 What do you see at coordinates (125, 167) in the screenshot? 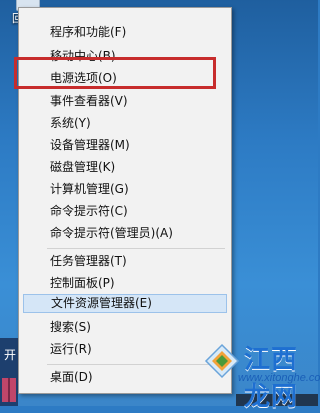
I see `menu-item-disk-management: 磁盘管理(K)` at bounding box center [125, 167].